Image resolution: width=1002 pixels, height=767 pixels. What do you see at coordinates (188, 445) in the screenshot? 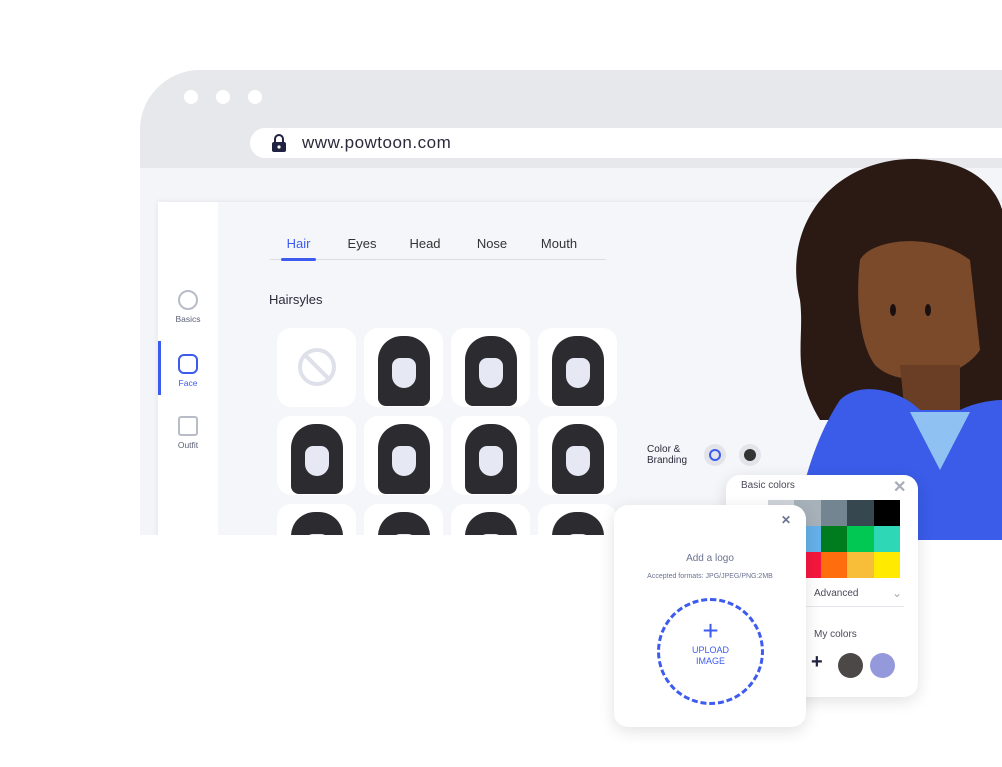
I see `sidebar-label: Outfit` at bounding box center [188, 445].